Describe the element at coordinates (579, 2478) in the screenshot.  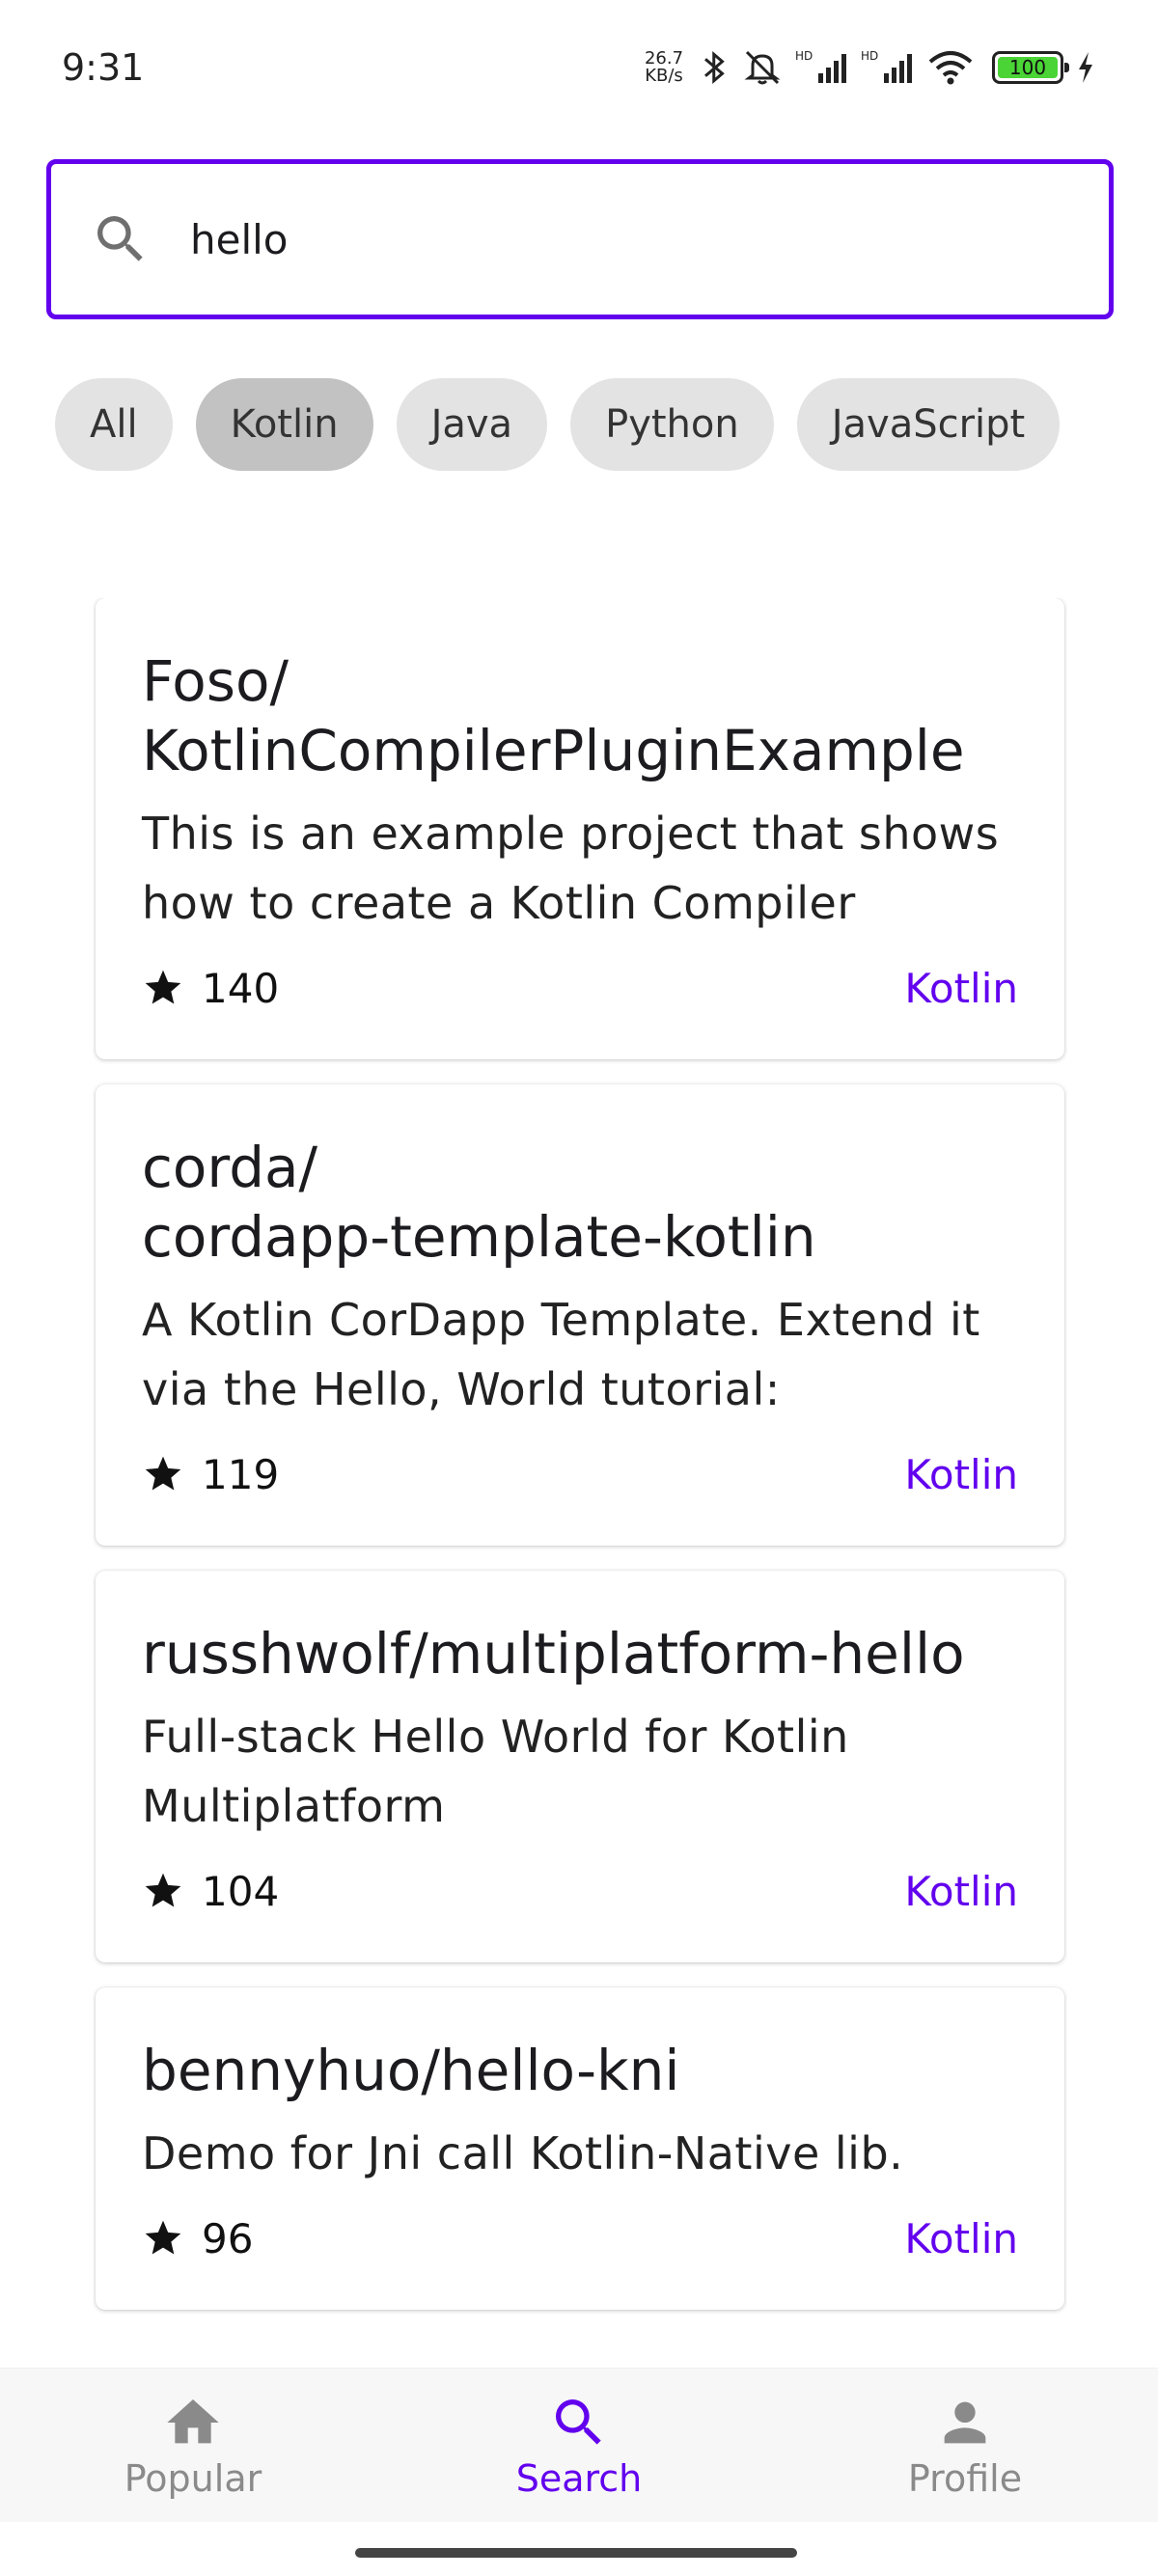
I see `nav-label: Search` at that location.